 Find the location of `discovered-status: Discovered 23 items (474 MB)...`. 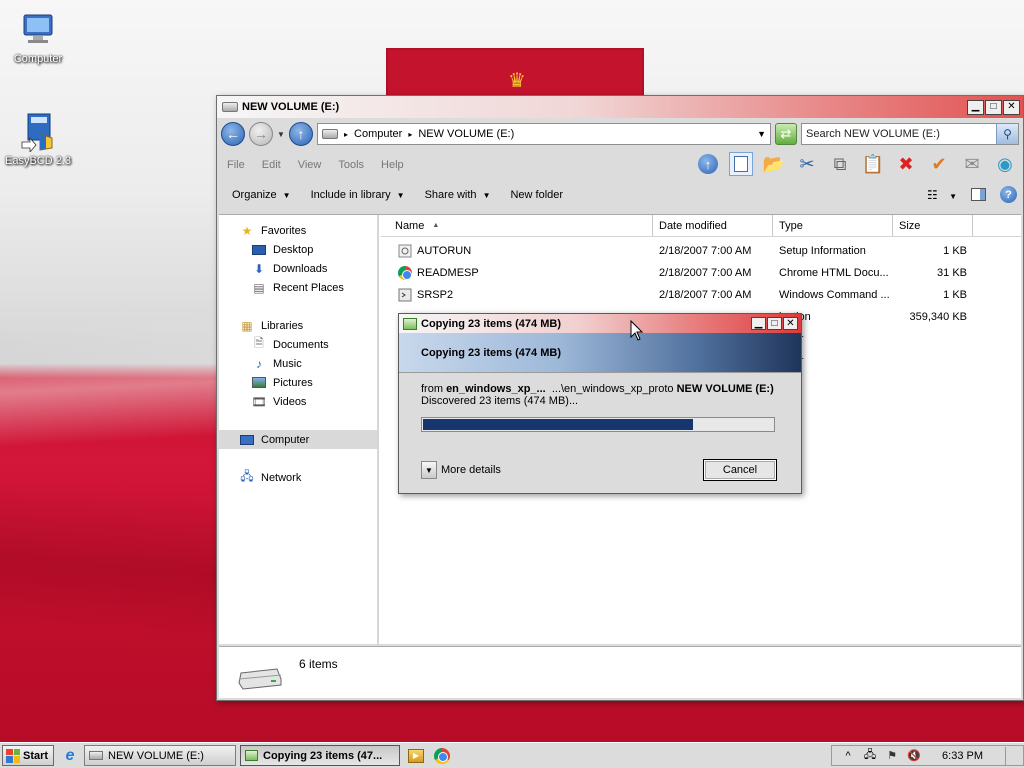

discovered-status: Discovered 23 items (474 MB)... is located at coordinates (500, 401).